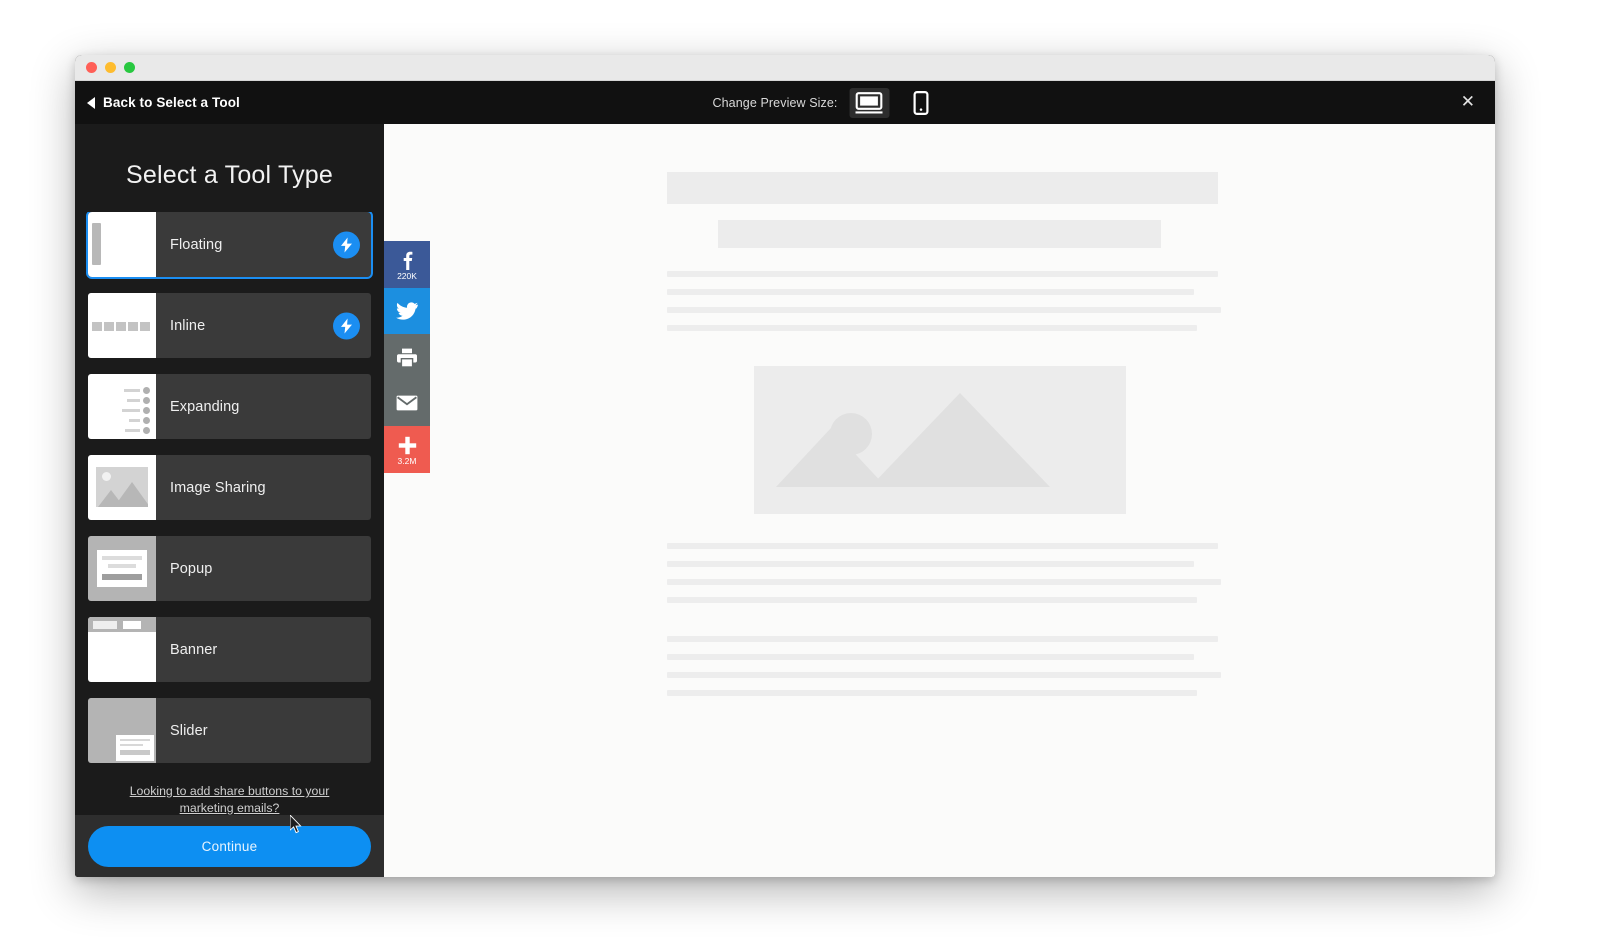 Image resolution: width=1600 pixels, height=952 pixels. I want to click on tool-label-image-sharing: Image Sharing, so click(218, 487).